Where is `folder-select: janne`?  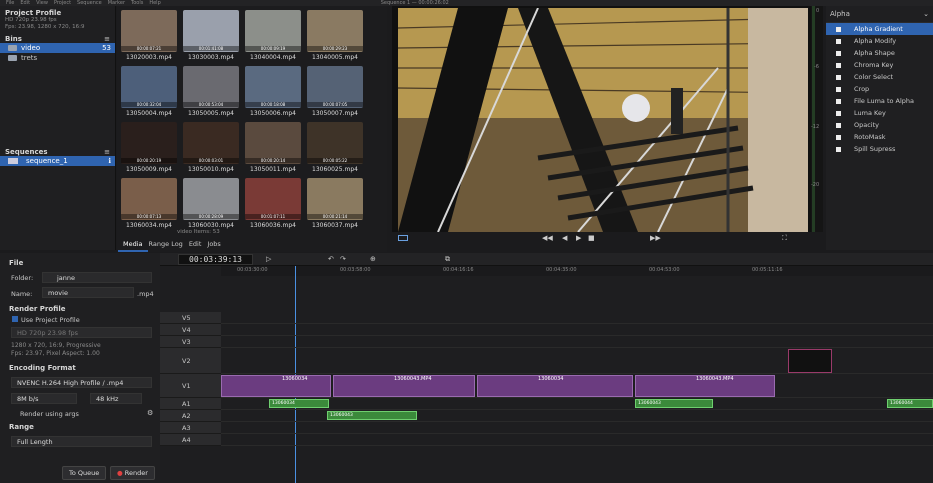 folder-select: janne is located at coordinates (97, 277).